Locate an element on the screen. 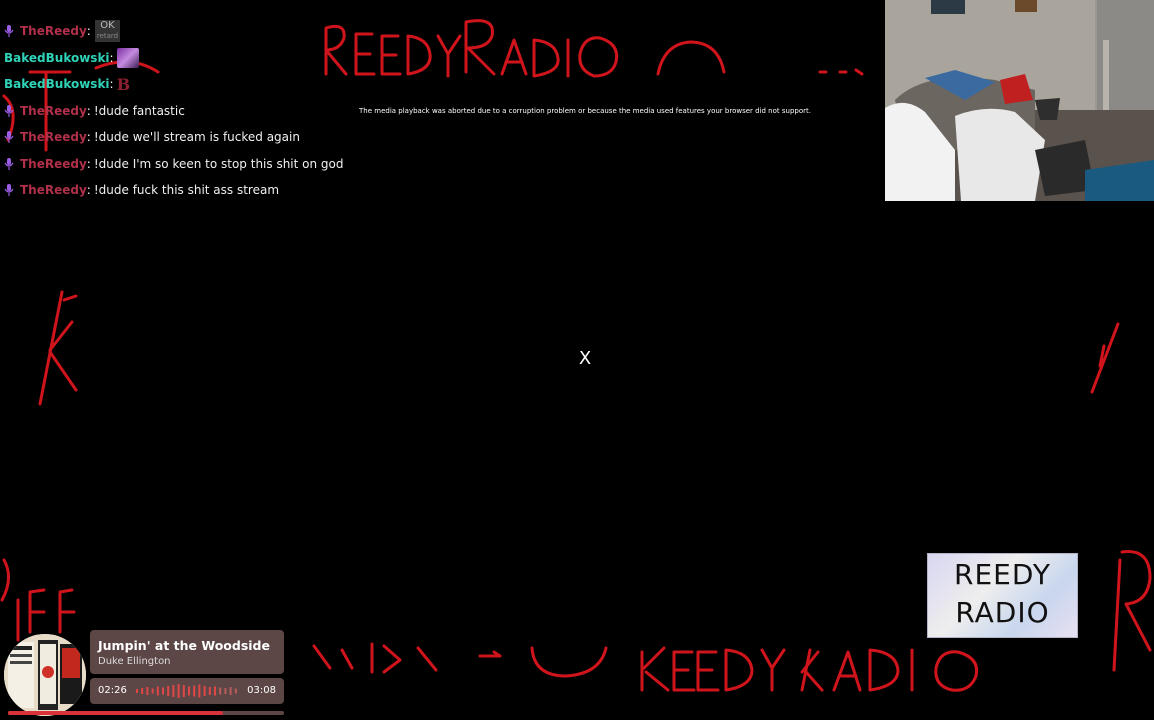 This screenshot has height=720, width=1154. track-progress-fill is located at coordinates (116, 713).